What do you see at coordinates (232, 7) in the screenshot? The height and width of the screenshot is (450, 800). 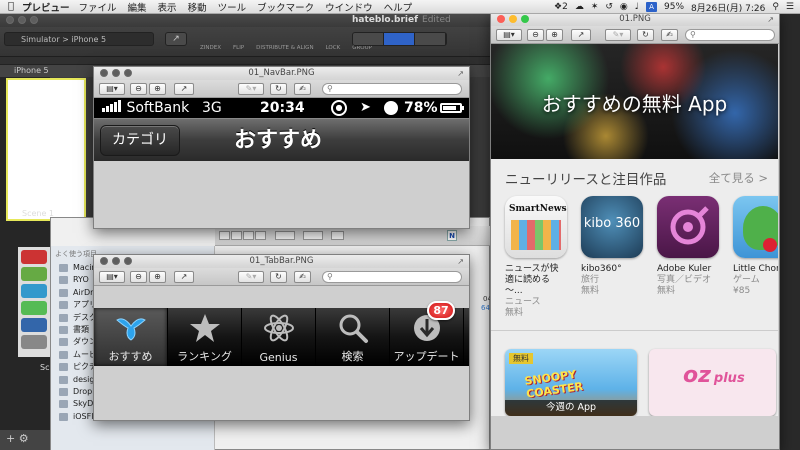 I see `menu-tools: ツール` at bounding box center [232, 7].